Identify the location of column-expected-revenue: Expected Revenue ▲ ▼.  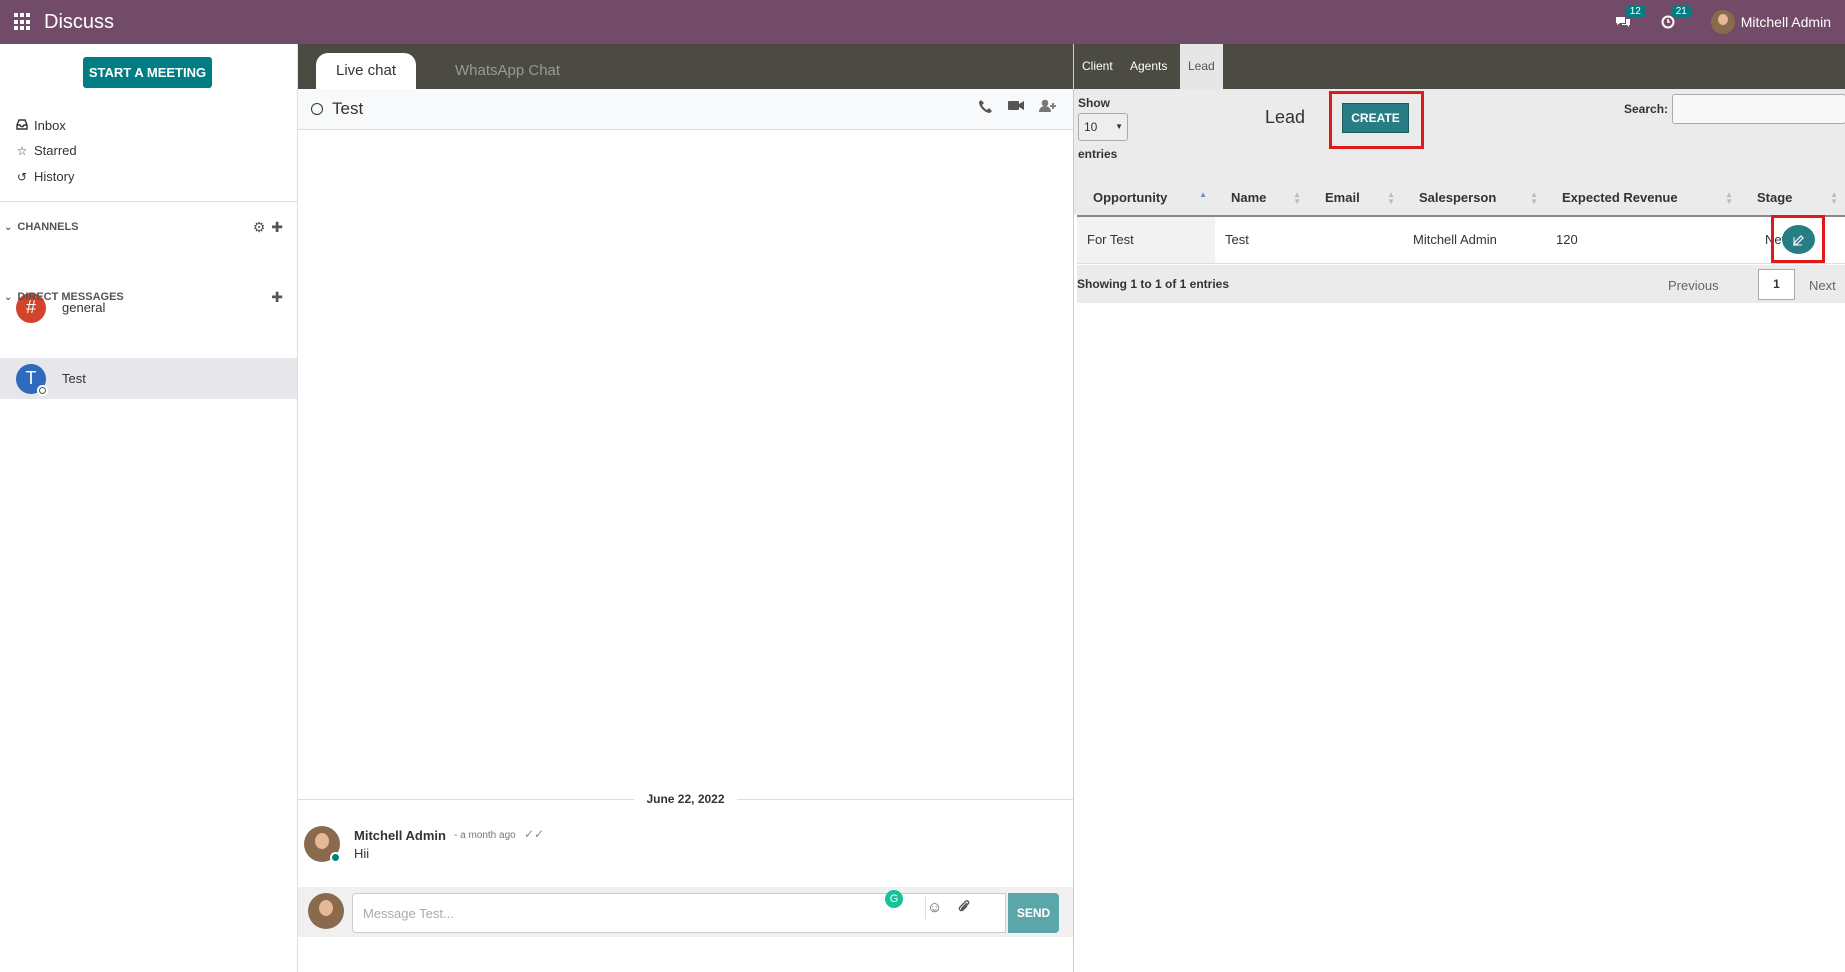
(1643, 198).